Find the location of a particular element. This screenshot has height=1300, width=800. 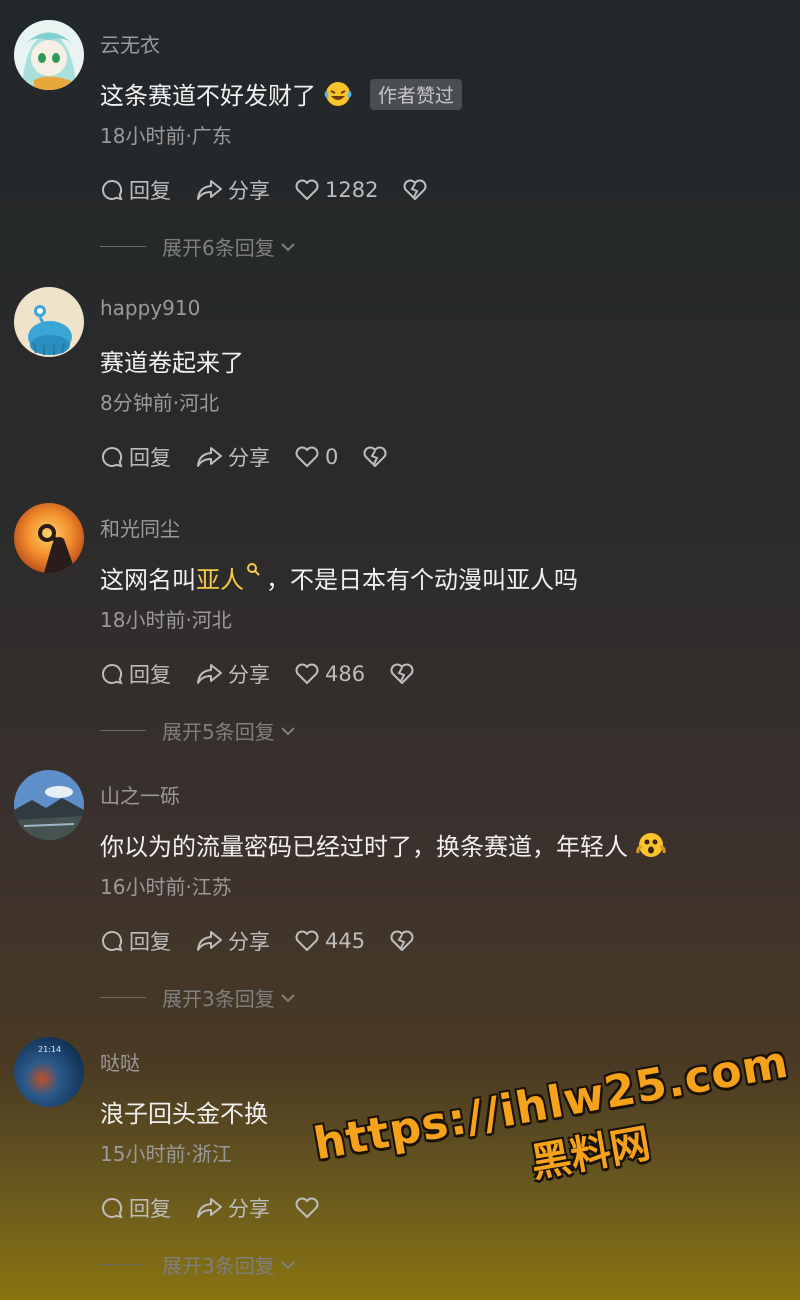

avatar-clock-text: 21:14 is located at coordinates (50, 1049).